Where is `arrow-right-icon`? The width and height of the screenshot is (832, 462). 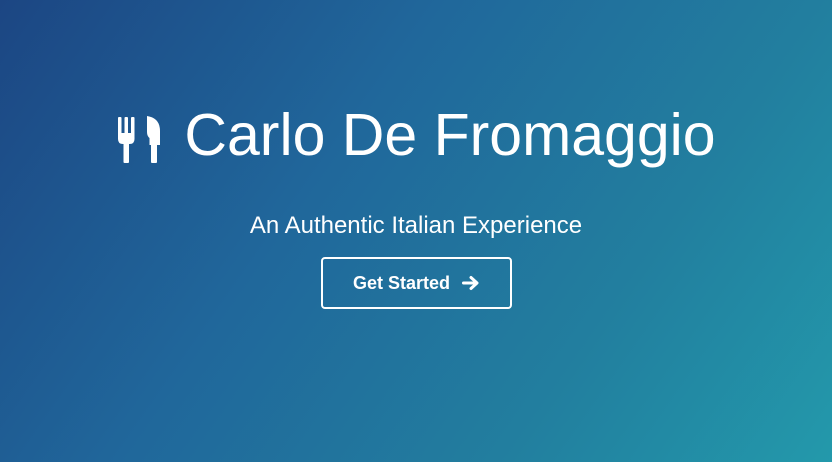
arrow-right-icon is located at coordinates (471, 283).